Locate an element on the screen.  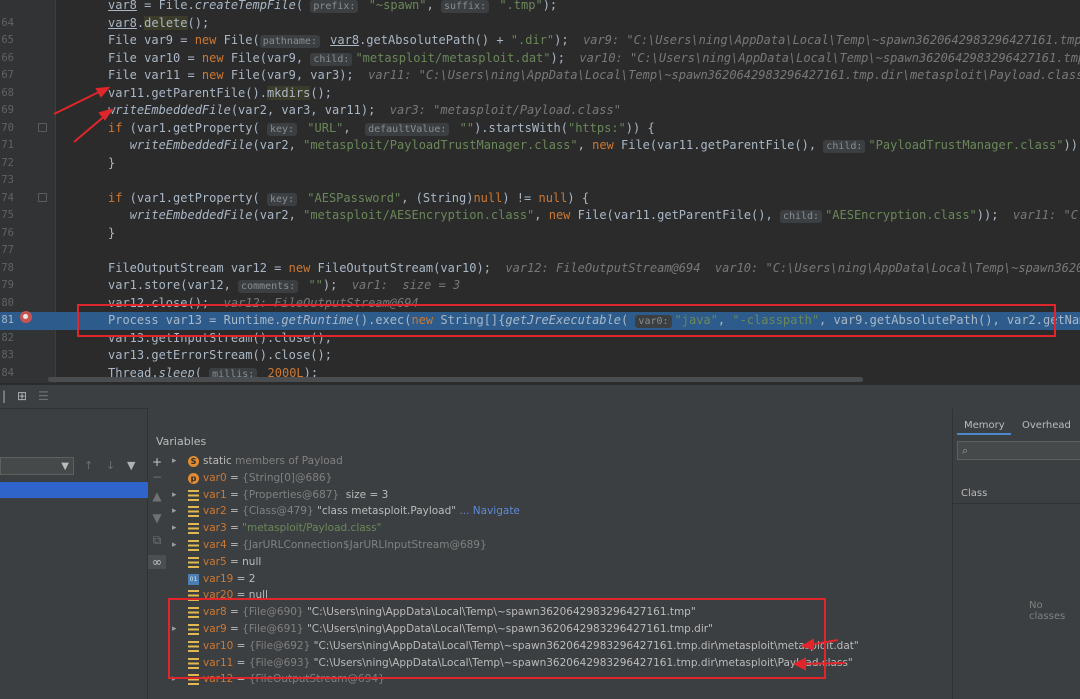
remove-watch-icon: − is located at coordinates (157, 477).